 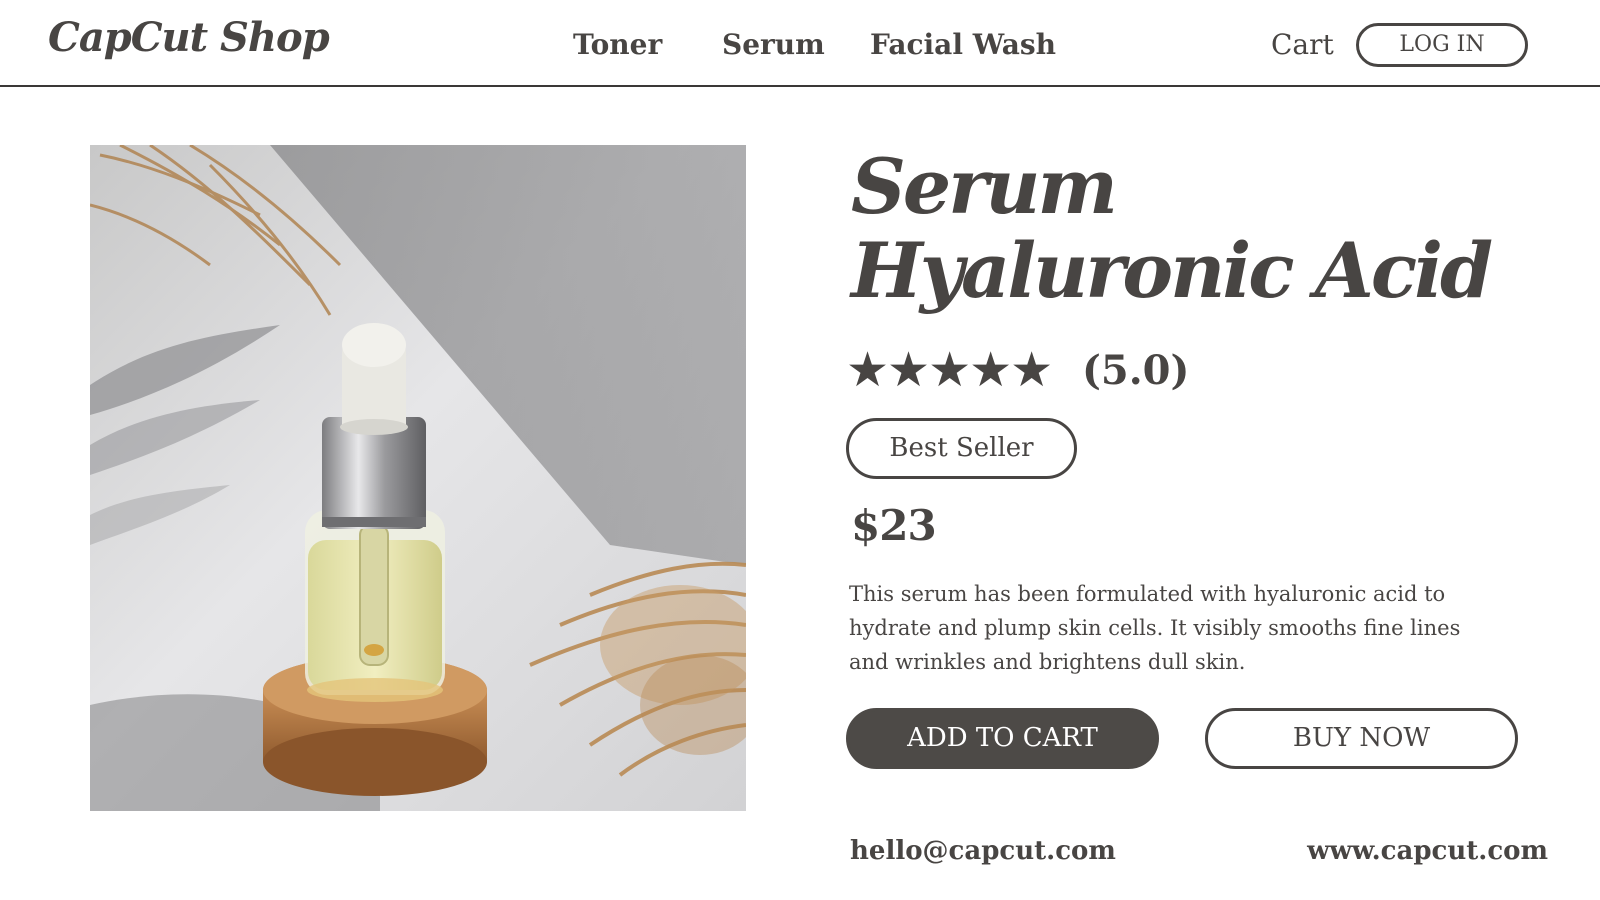 I want to click on cart-link: Cart, so click(x=1302, y=44).